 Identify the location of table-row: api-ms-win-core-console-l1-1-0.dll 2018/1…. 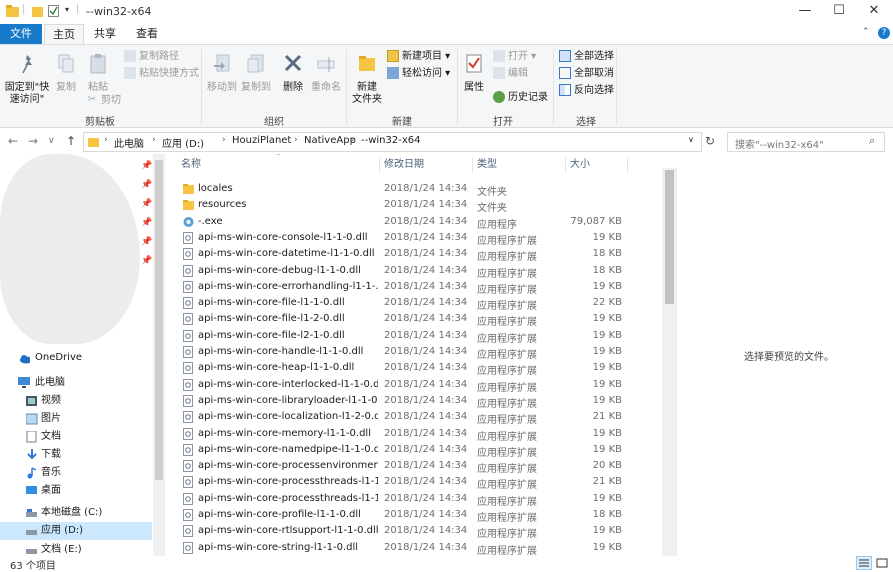
(415, 238).